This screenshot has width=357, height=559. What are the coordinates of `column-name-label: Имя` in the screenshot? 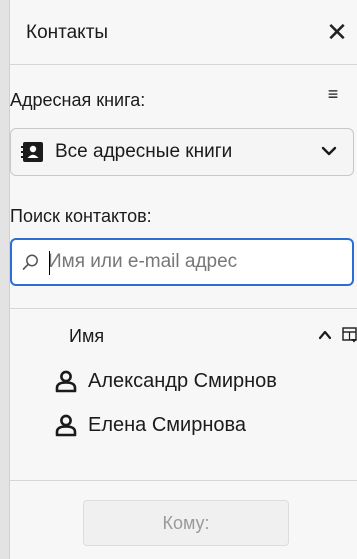 It's located at (87, 336).